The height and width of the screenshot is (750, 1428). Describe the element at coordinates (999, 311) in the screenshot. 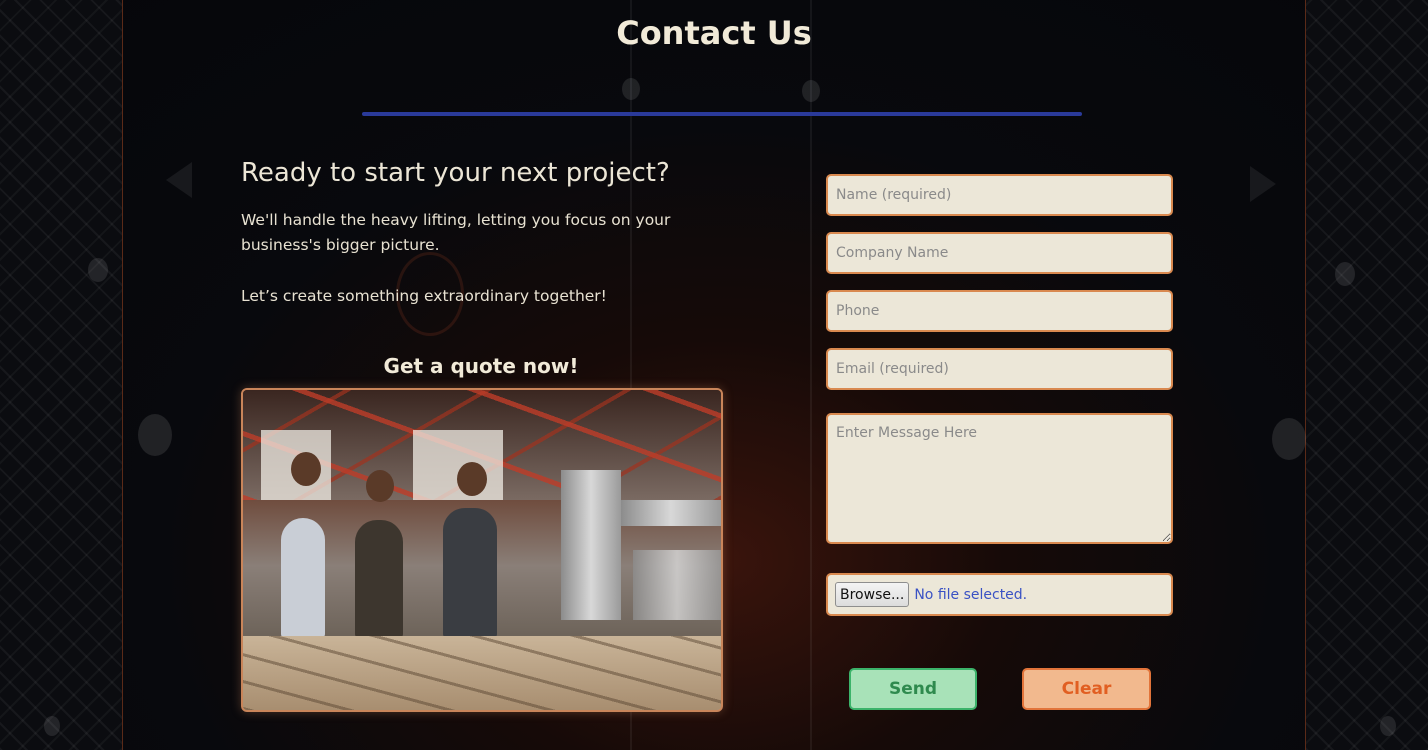

I see `phone-field` at that location.